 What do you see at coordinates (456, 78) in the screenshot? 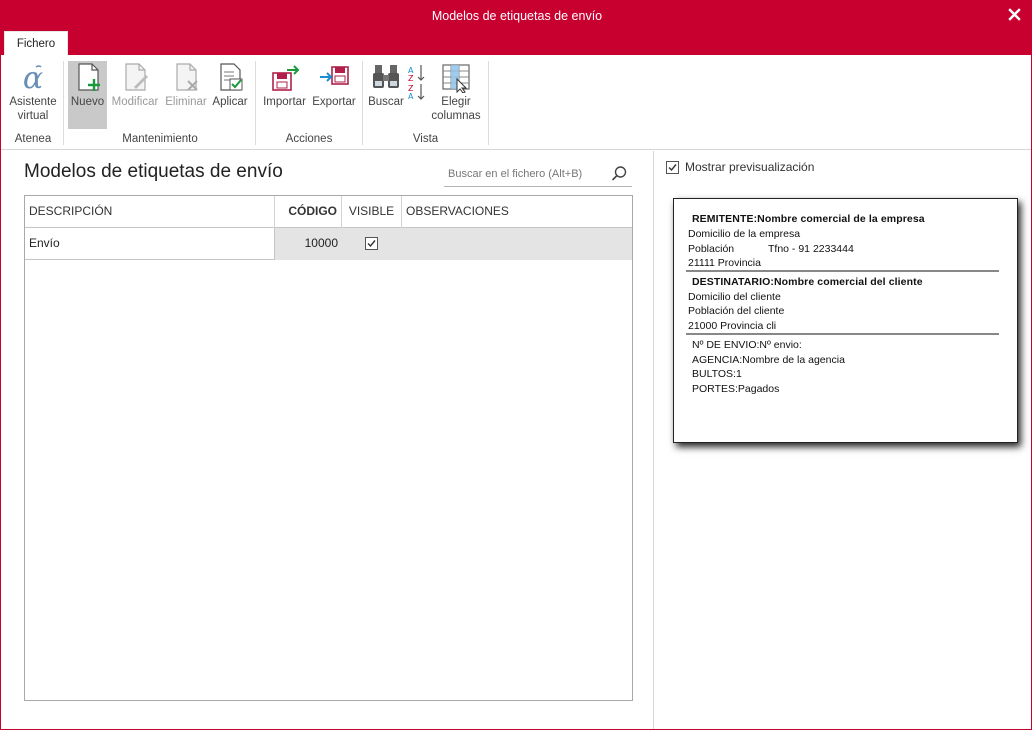
I see `columns-icon` at bounding box center [456, 78].